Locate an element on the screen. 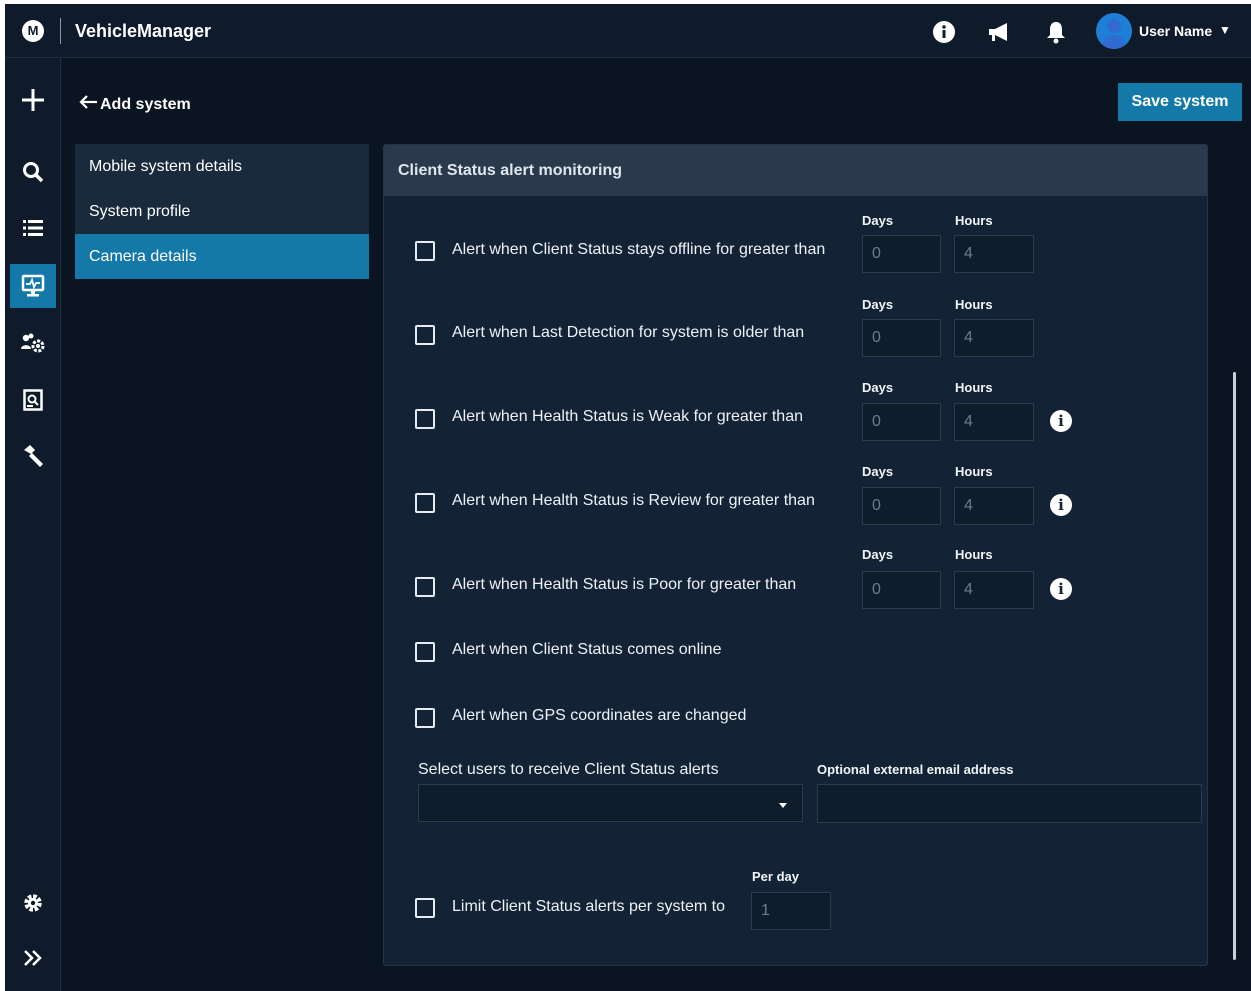  top-bar: M VehicleManager User Name ▼ is located at coordinates (628, 31).